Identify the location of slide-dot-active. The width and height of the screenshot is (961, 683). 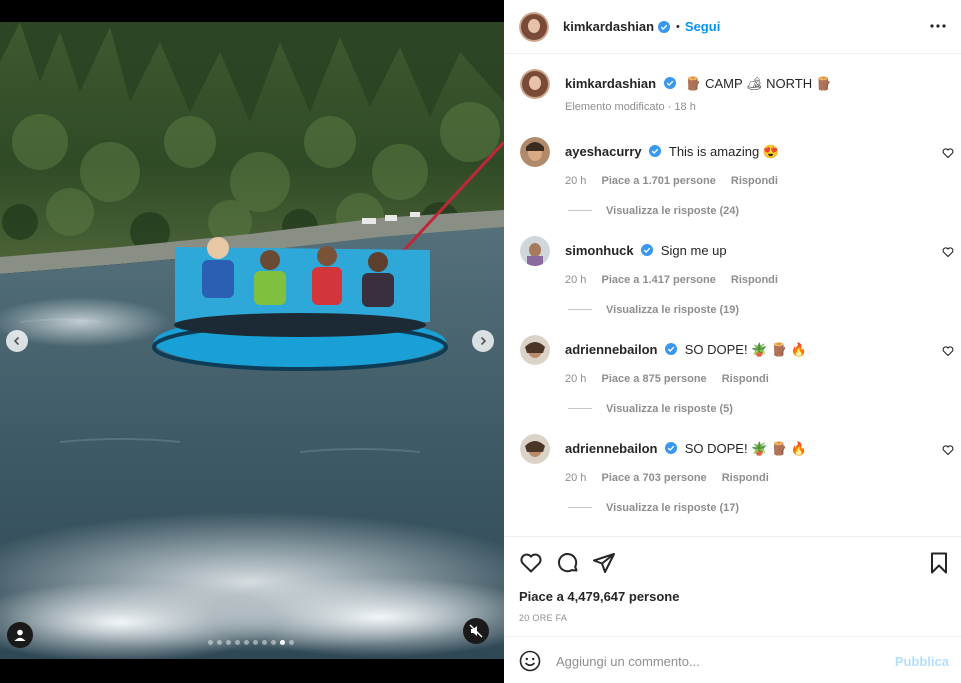
(282, 642).